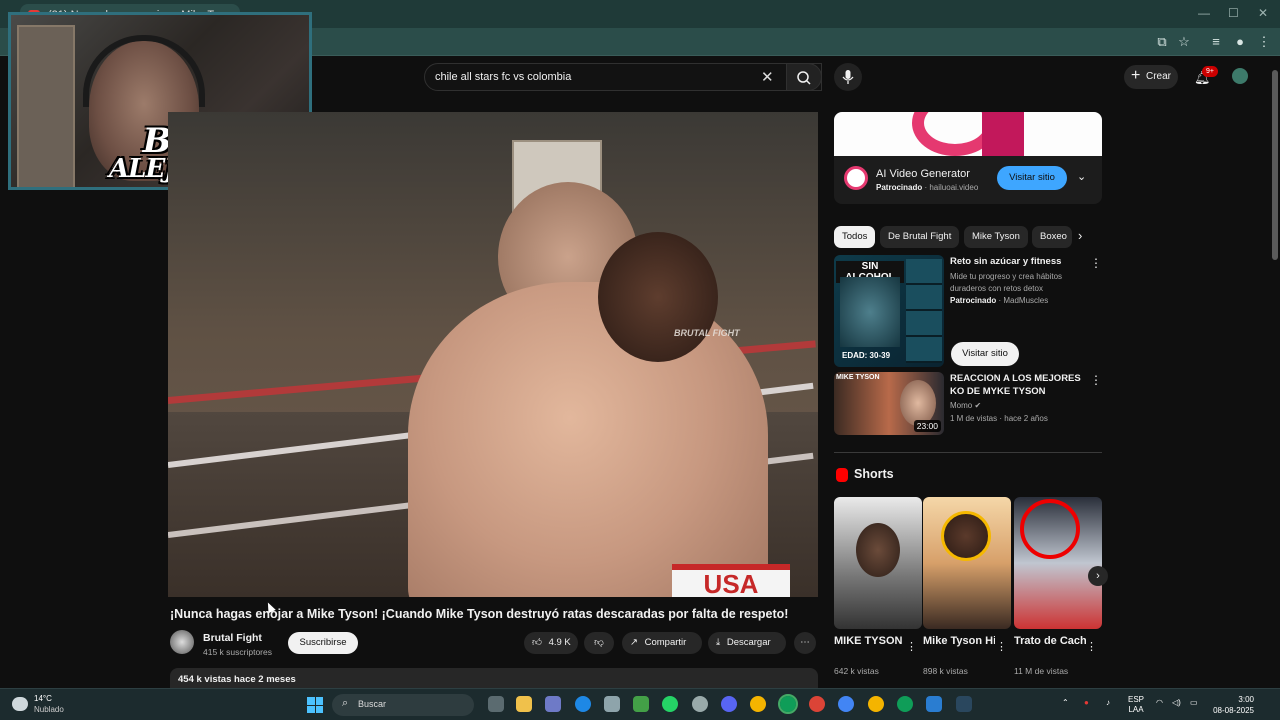 This screenshot has height=720, width=1280. Describe the element at coordinates (1233, 710) in the screenshot. I see `clock-date: 08-08-2025` at that location.